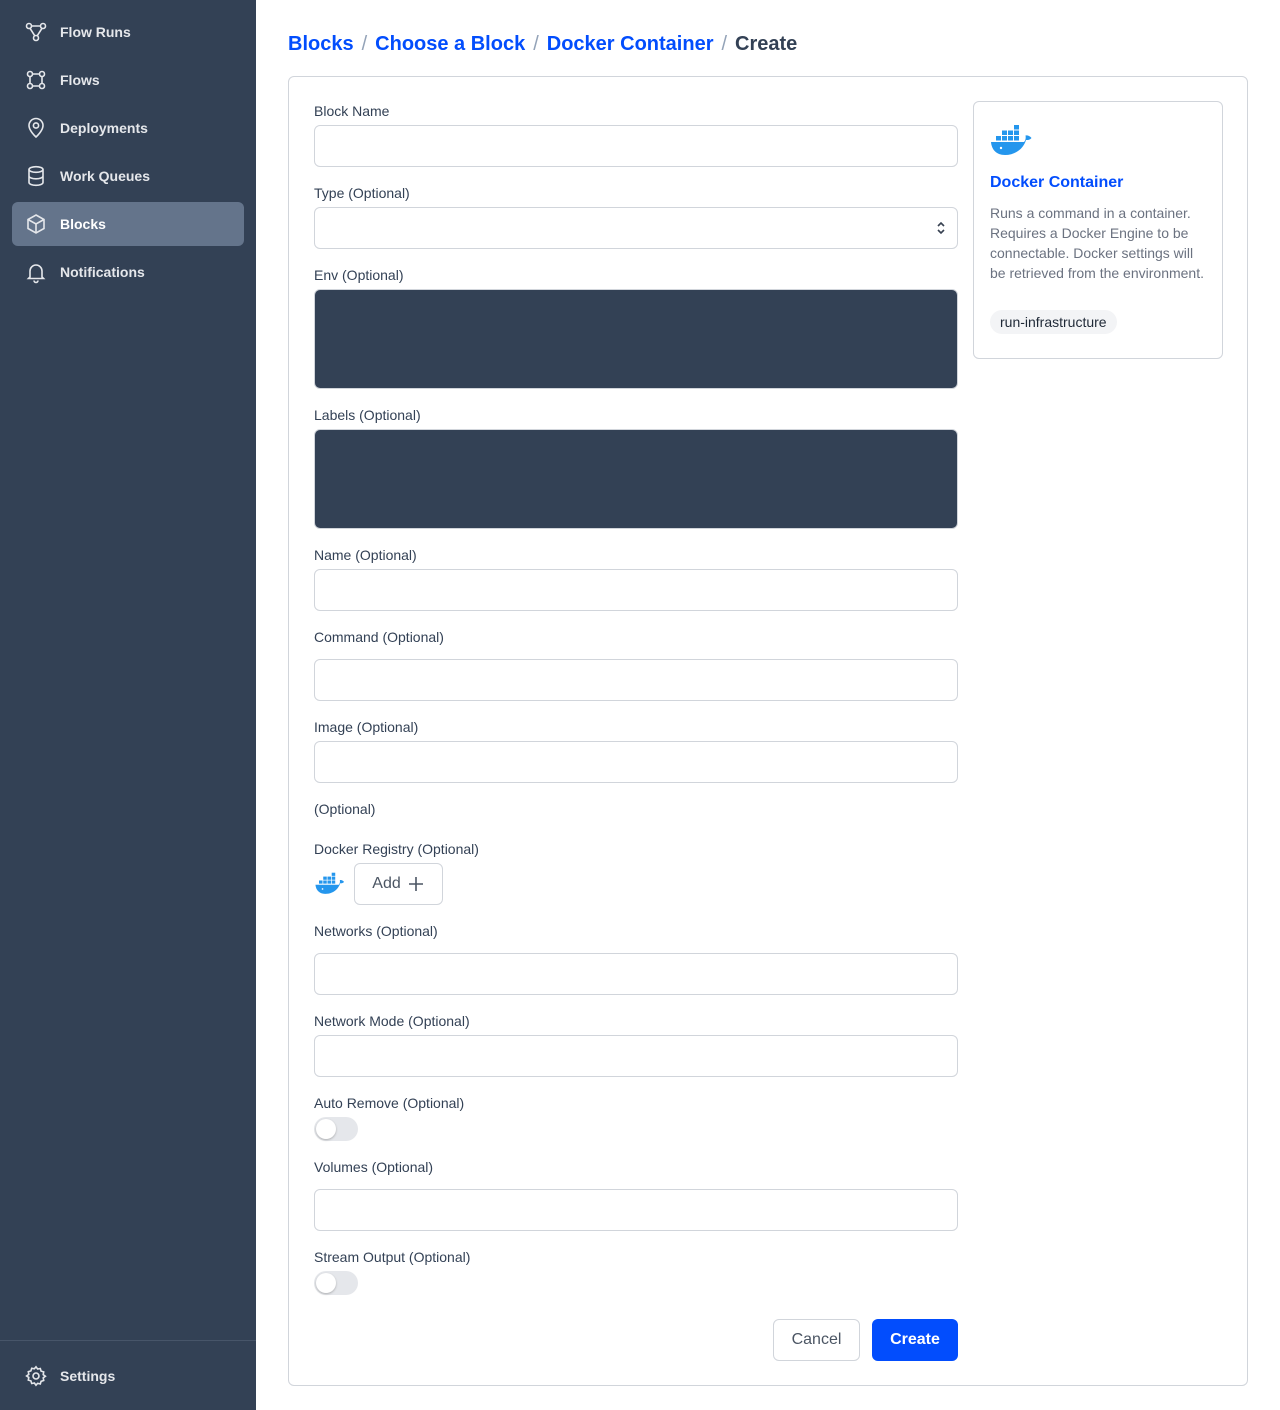 Image resolution: width=1280 pixels, height=1410 pixels. What do you see at coordinates (36, 1376) in the screenshot?
I see `gear-icon` at bounding box center [36, 1376].